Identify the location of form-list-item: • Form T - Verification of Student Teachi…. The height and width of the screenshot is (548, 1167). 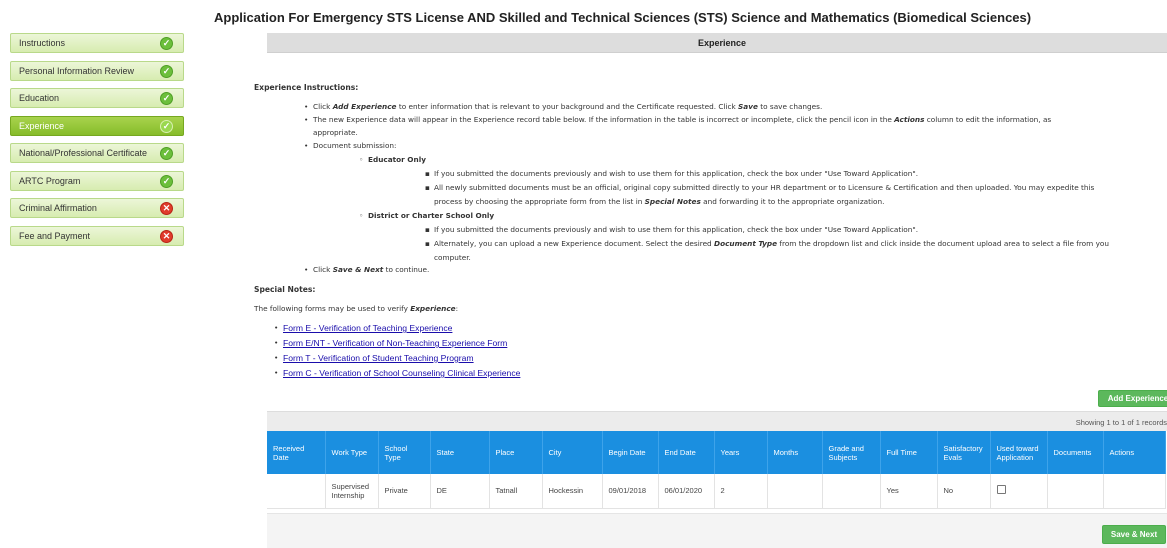
(374, 358).